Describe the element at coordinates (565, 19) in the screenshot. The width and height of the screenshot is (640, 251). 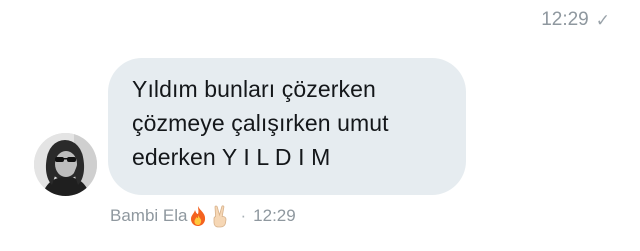
I see `previous-message-time: 12:29` at that location.